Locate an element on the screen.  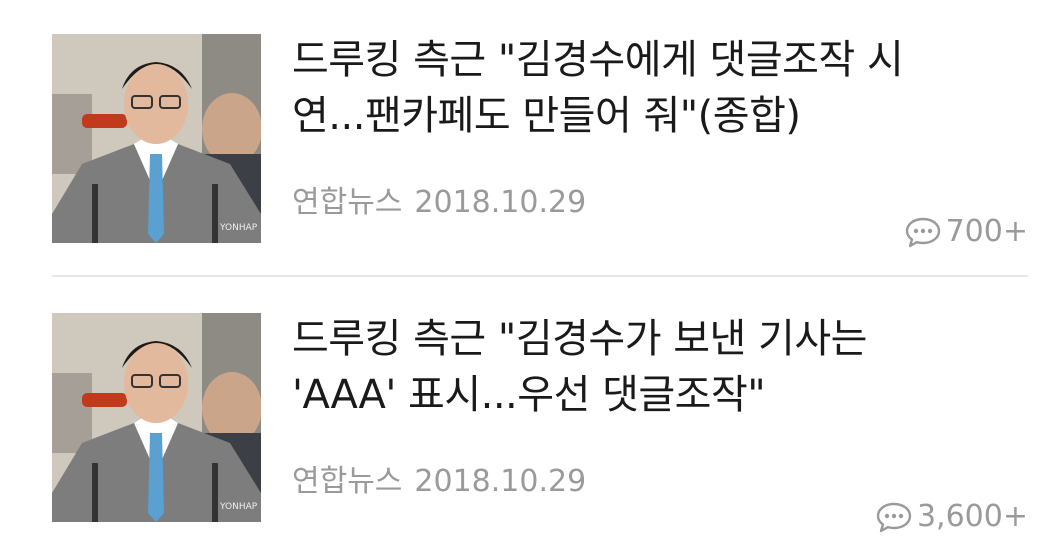
article-headline: 드루킹 측근 "김경수에게 댓글조작 시 연...팬카페도 만들어 줘"(종합) is located at coordinates (662, 88).